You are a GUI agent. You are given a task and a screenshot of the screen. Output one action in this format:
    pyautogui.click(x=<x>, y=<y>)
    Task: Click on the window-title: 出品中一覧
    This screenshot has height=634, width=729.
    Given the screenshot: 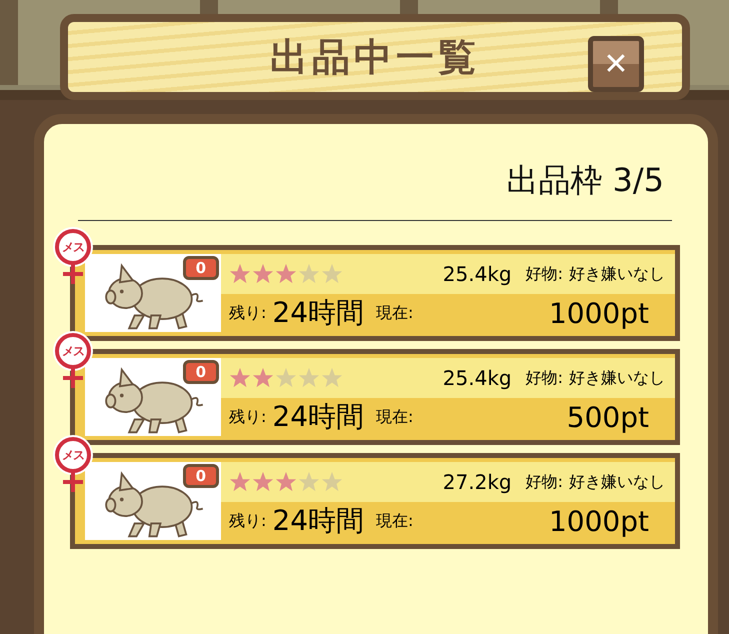 What is the action you would take?
    pyautogui.click(x=375, y=57)
    